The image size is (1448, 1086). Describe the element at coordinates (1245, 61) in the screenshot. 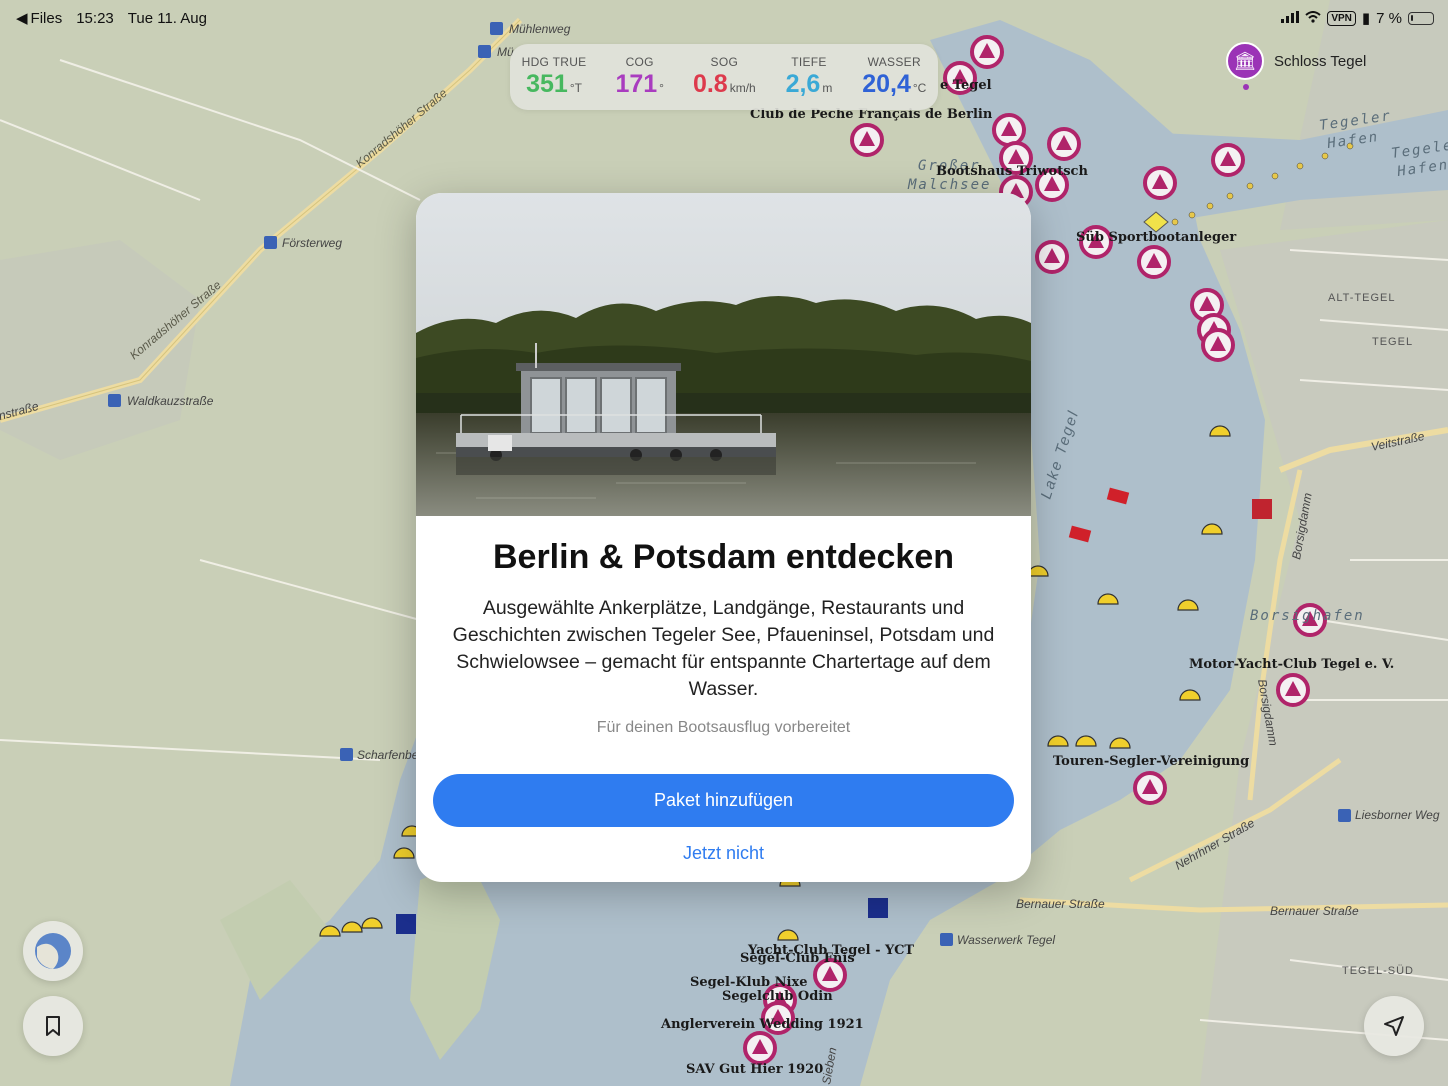

I see `museum-icon: 🏛` at that location.